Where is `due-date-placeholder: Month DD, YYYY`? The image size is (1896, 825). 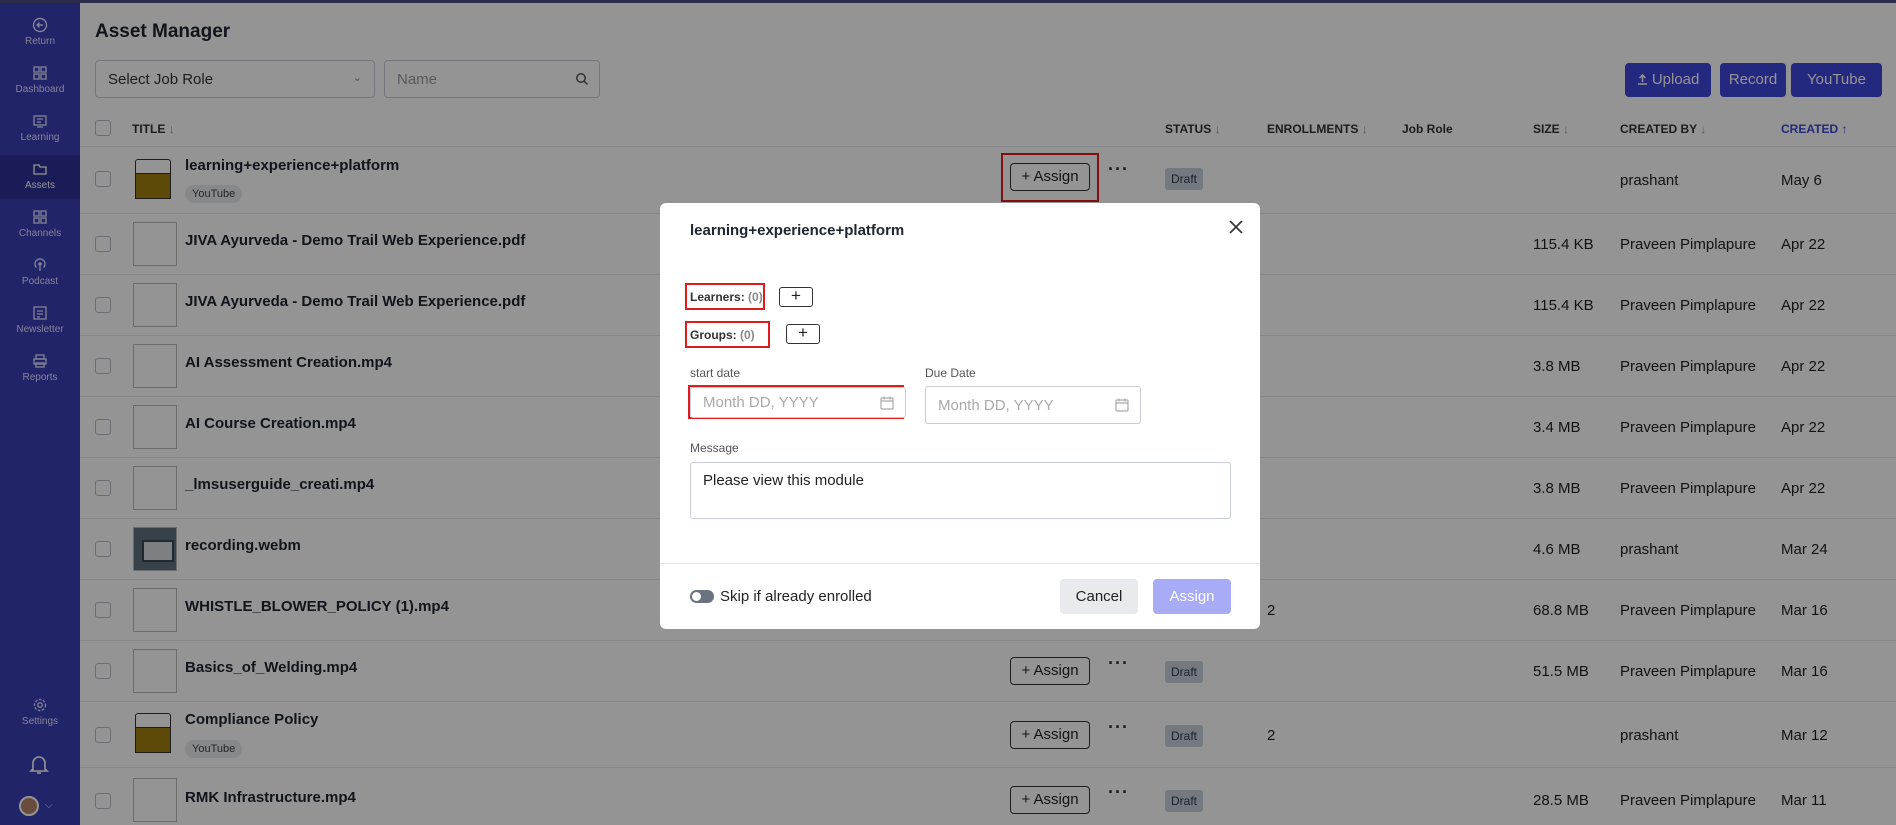
due-date-placeholder: Month DD, YYYY is located at coordinates (996, 405).